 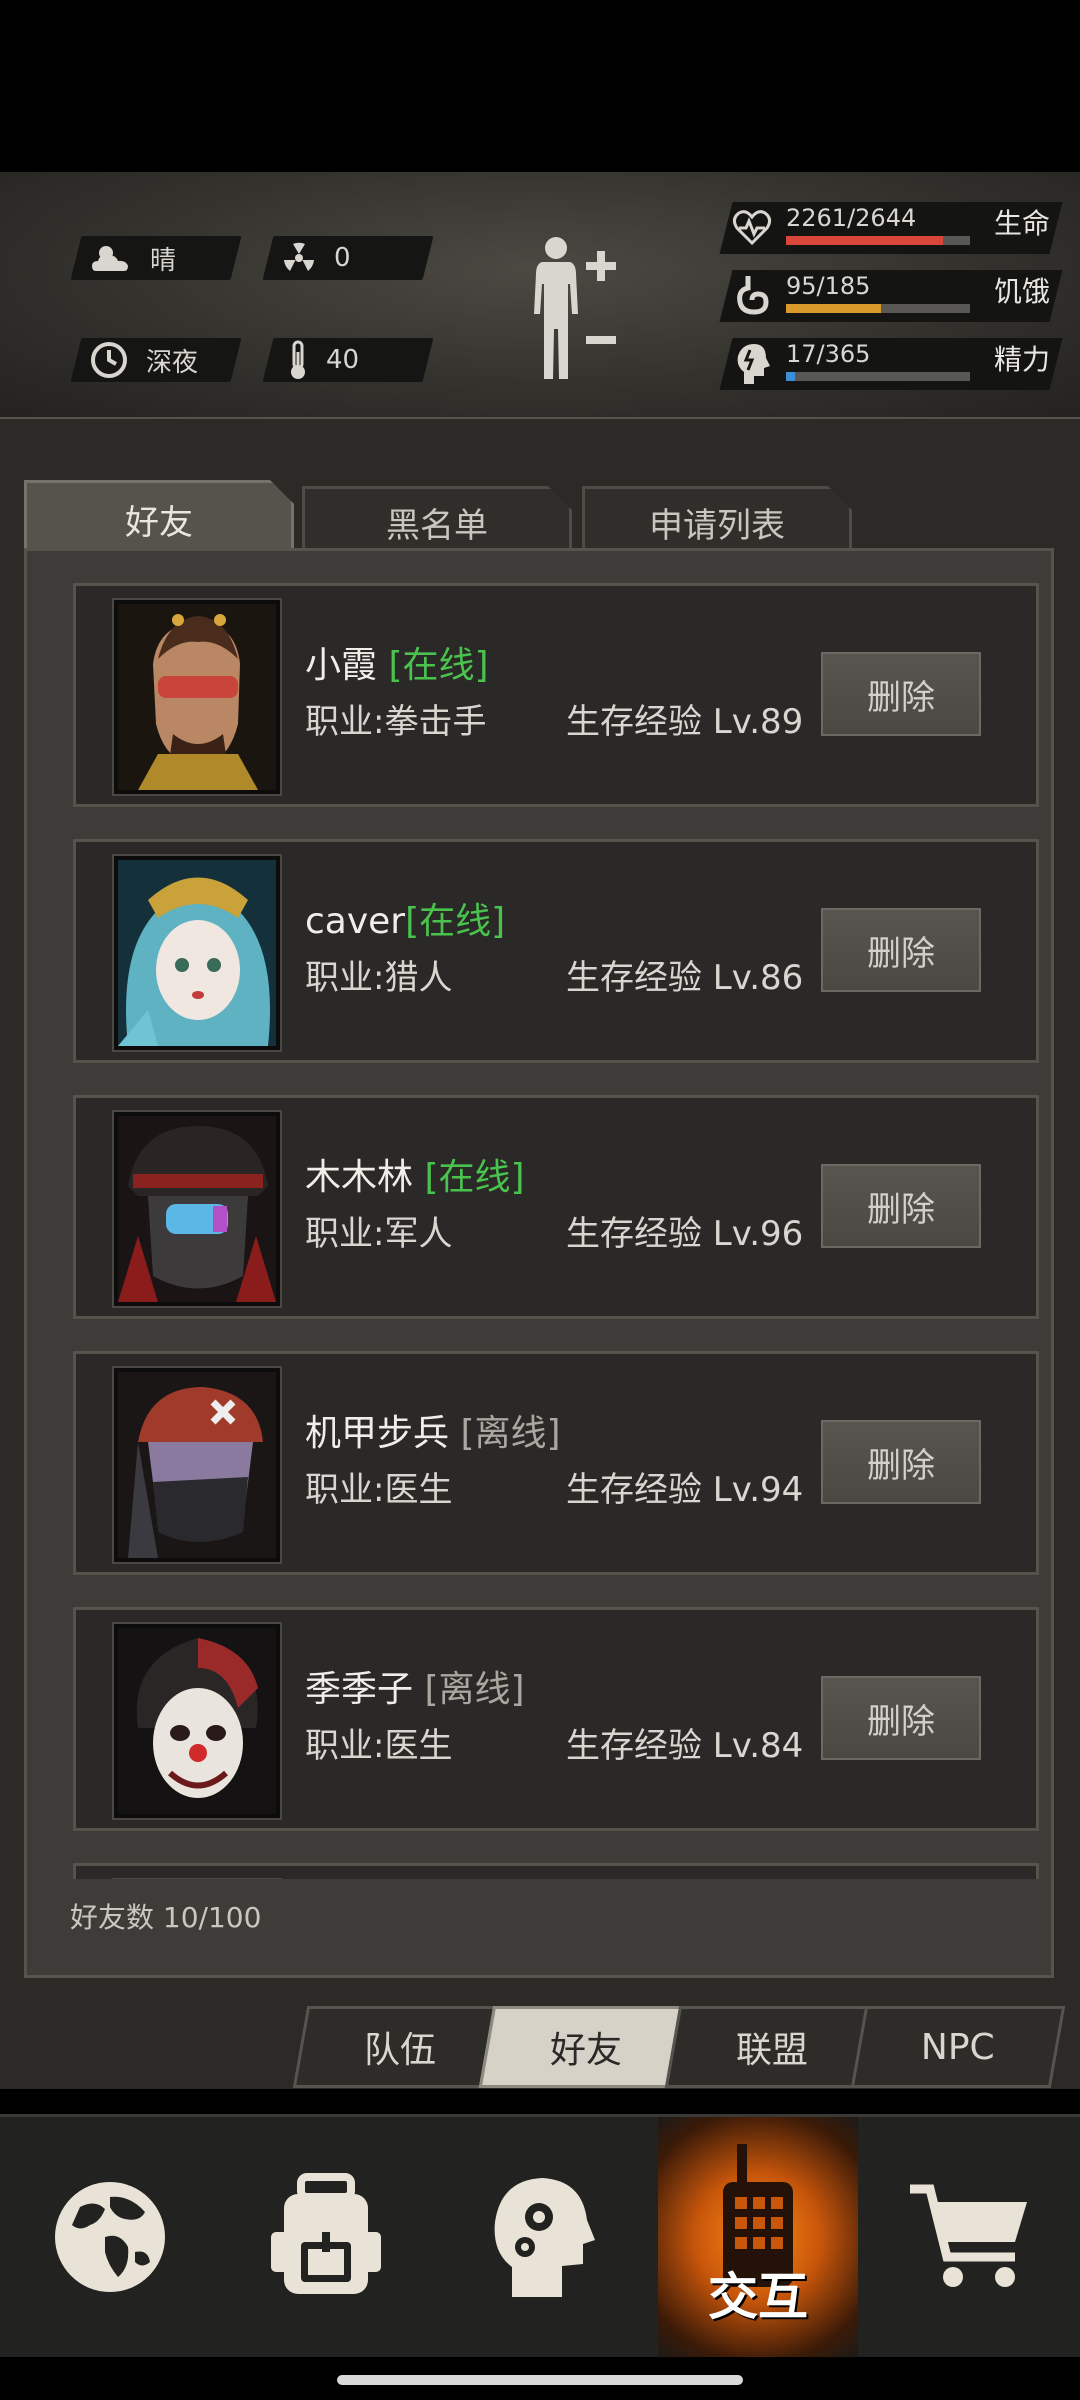 I want to click on globe-icon, so click(x=110, y=2237).